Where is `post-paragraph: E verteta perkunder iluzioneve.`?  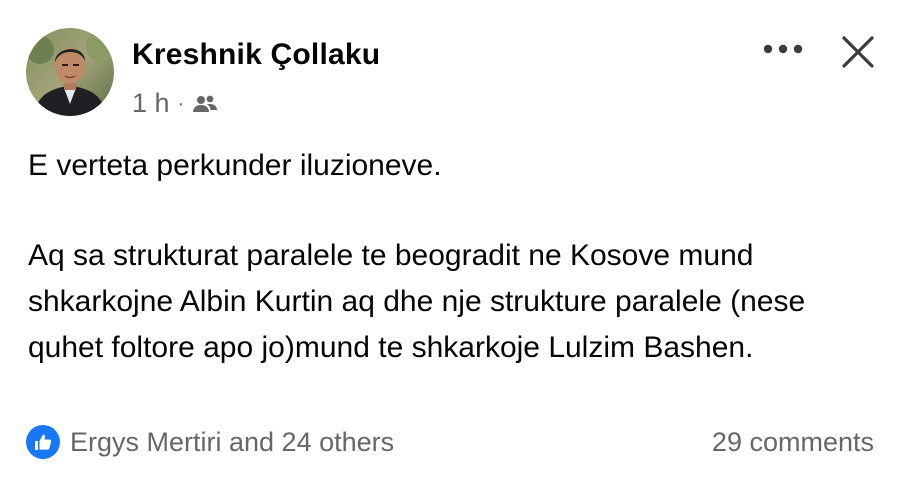 post-paragraph: E verteta perkunder iluzioneve. is located at coordinates (235, 165).